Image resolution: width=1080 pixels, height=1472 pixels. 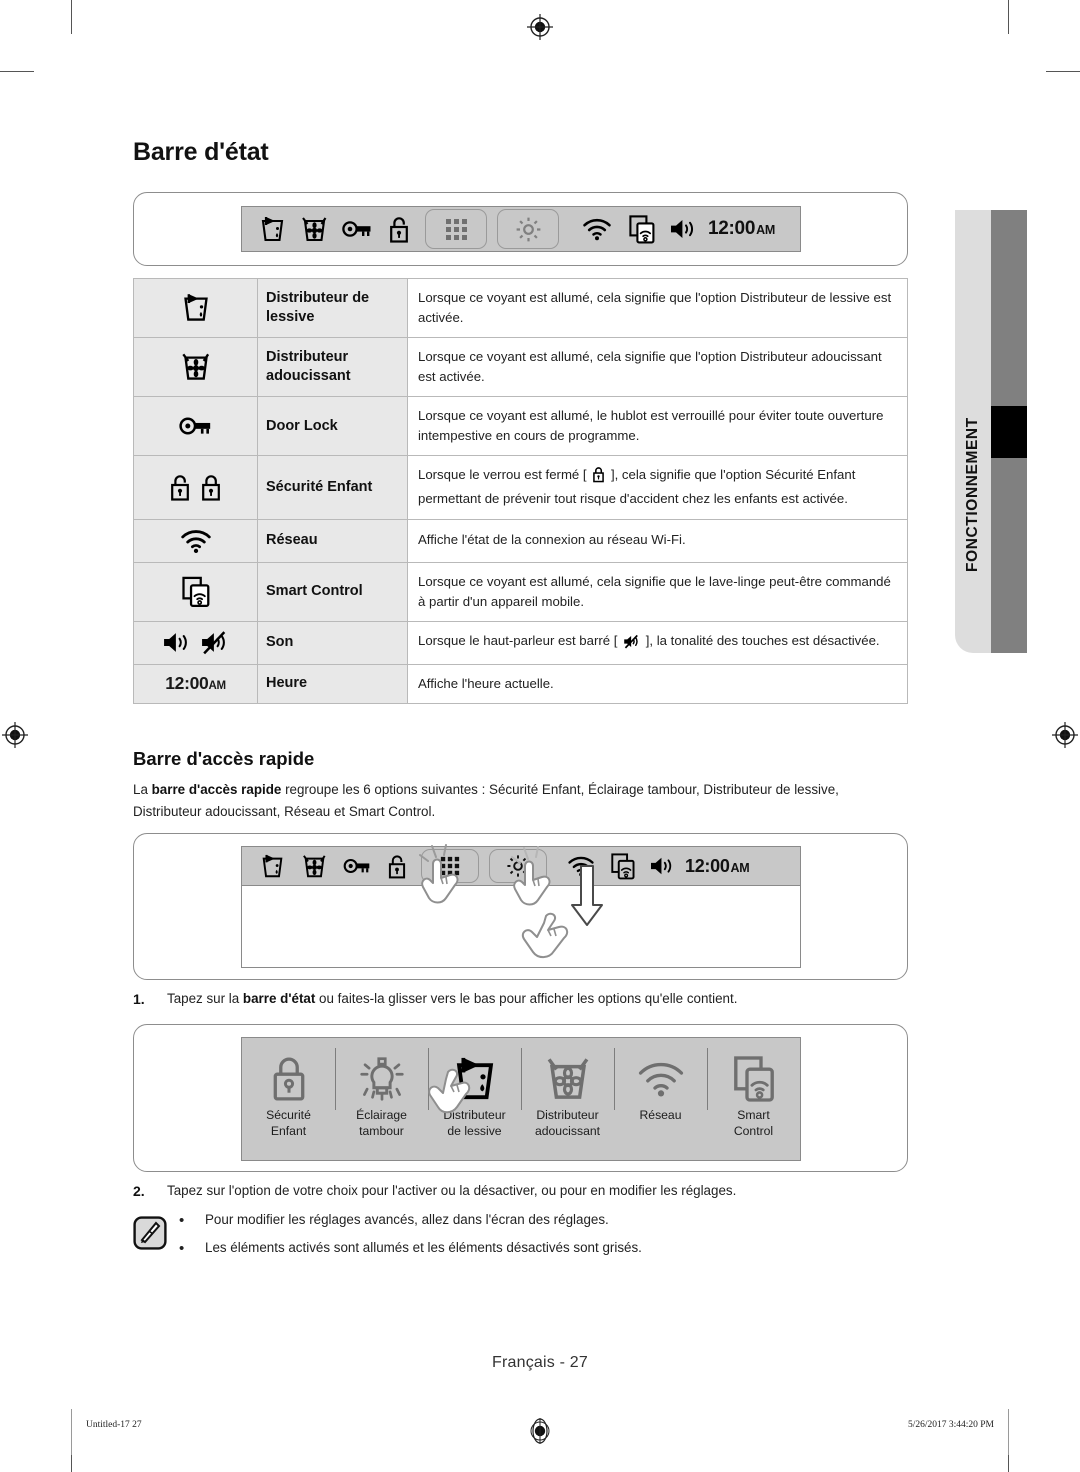 I want to click on quick-access-status-strip: 12:00 AM, so click(x=521, y=866).